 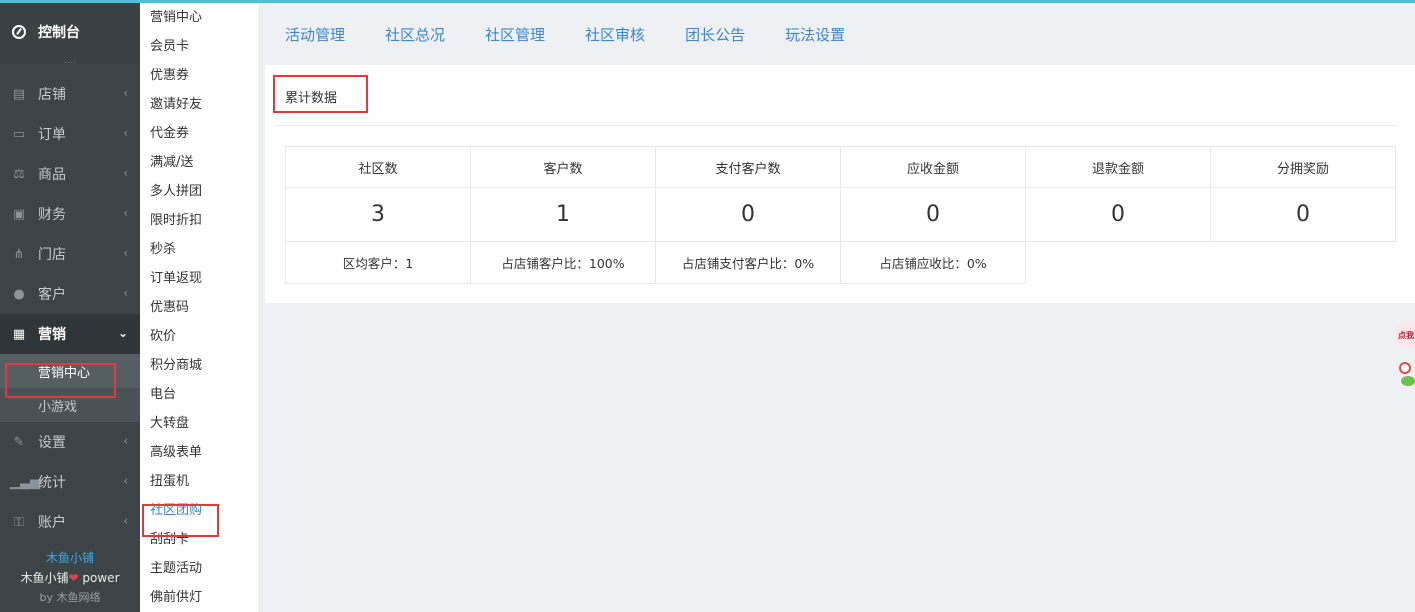 What do you see at coordinates (52, 135) in the screenshot?
I see `sidebar-item-label: 订单` at bounding box center [52, 135].